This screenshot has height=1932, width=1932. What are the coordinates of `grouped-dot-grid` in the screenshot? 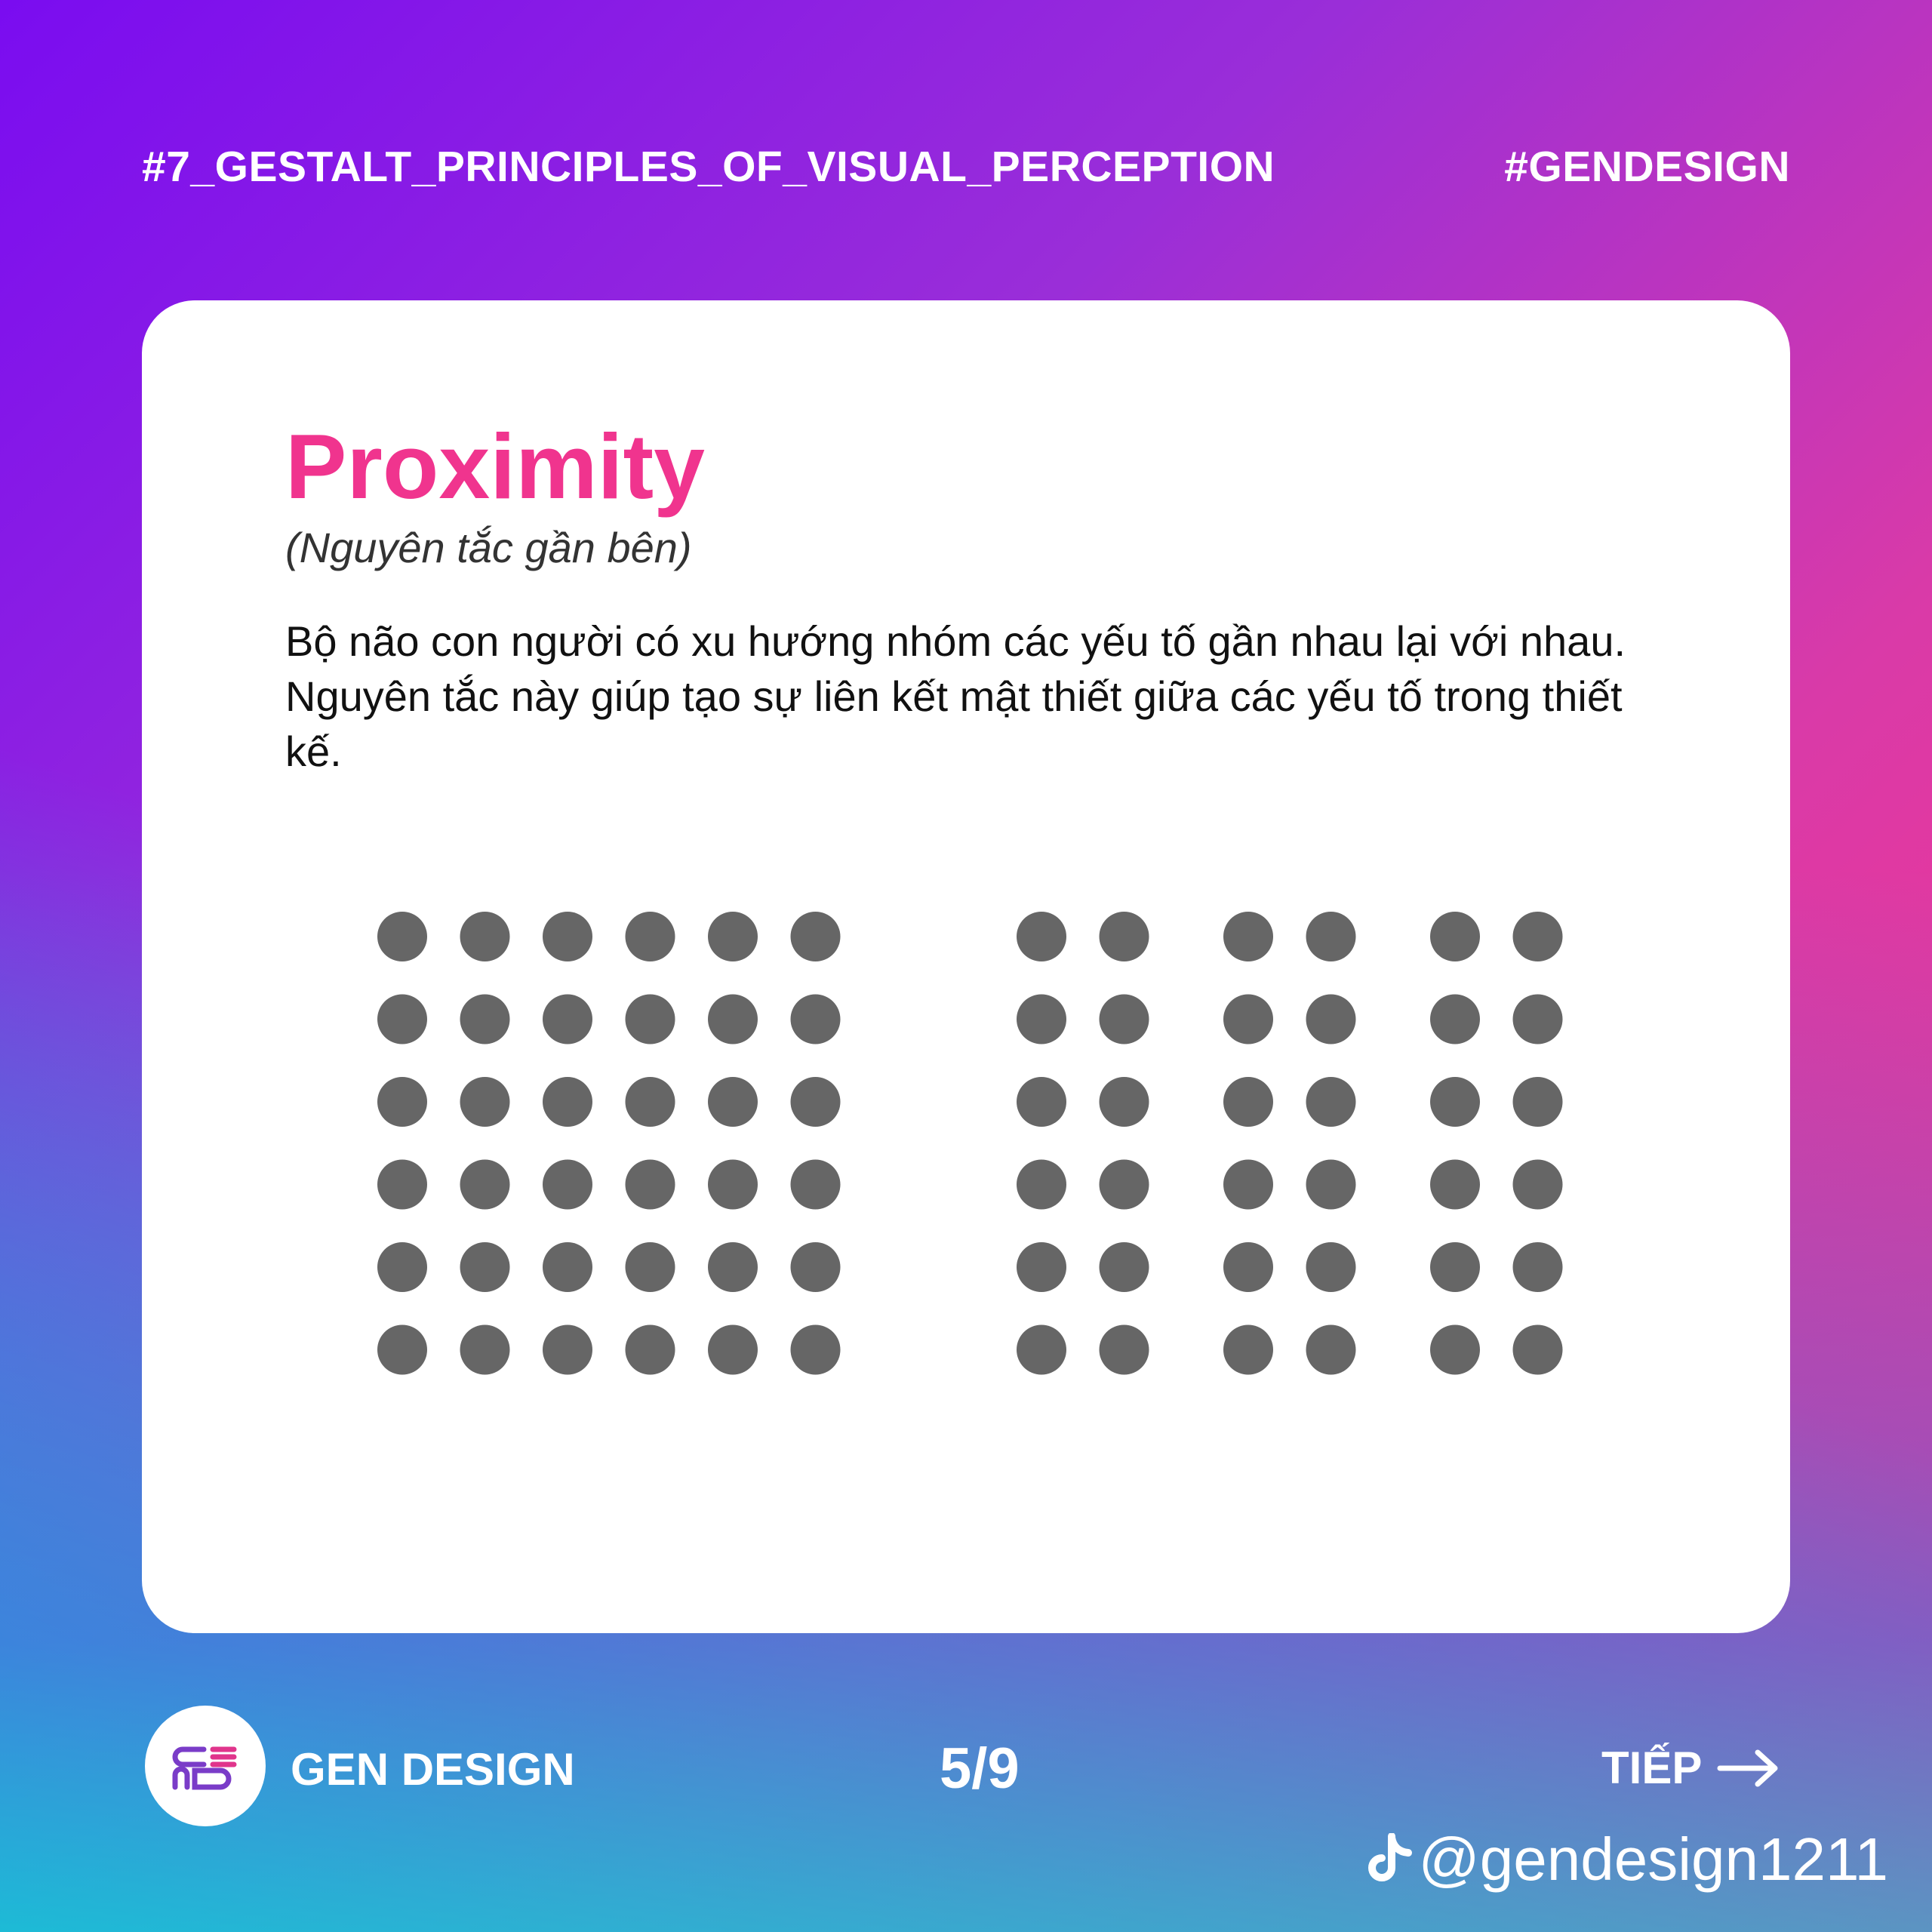 It's located at (1290, 1143).